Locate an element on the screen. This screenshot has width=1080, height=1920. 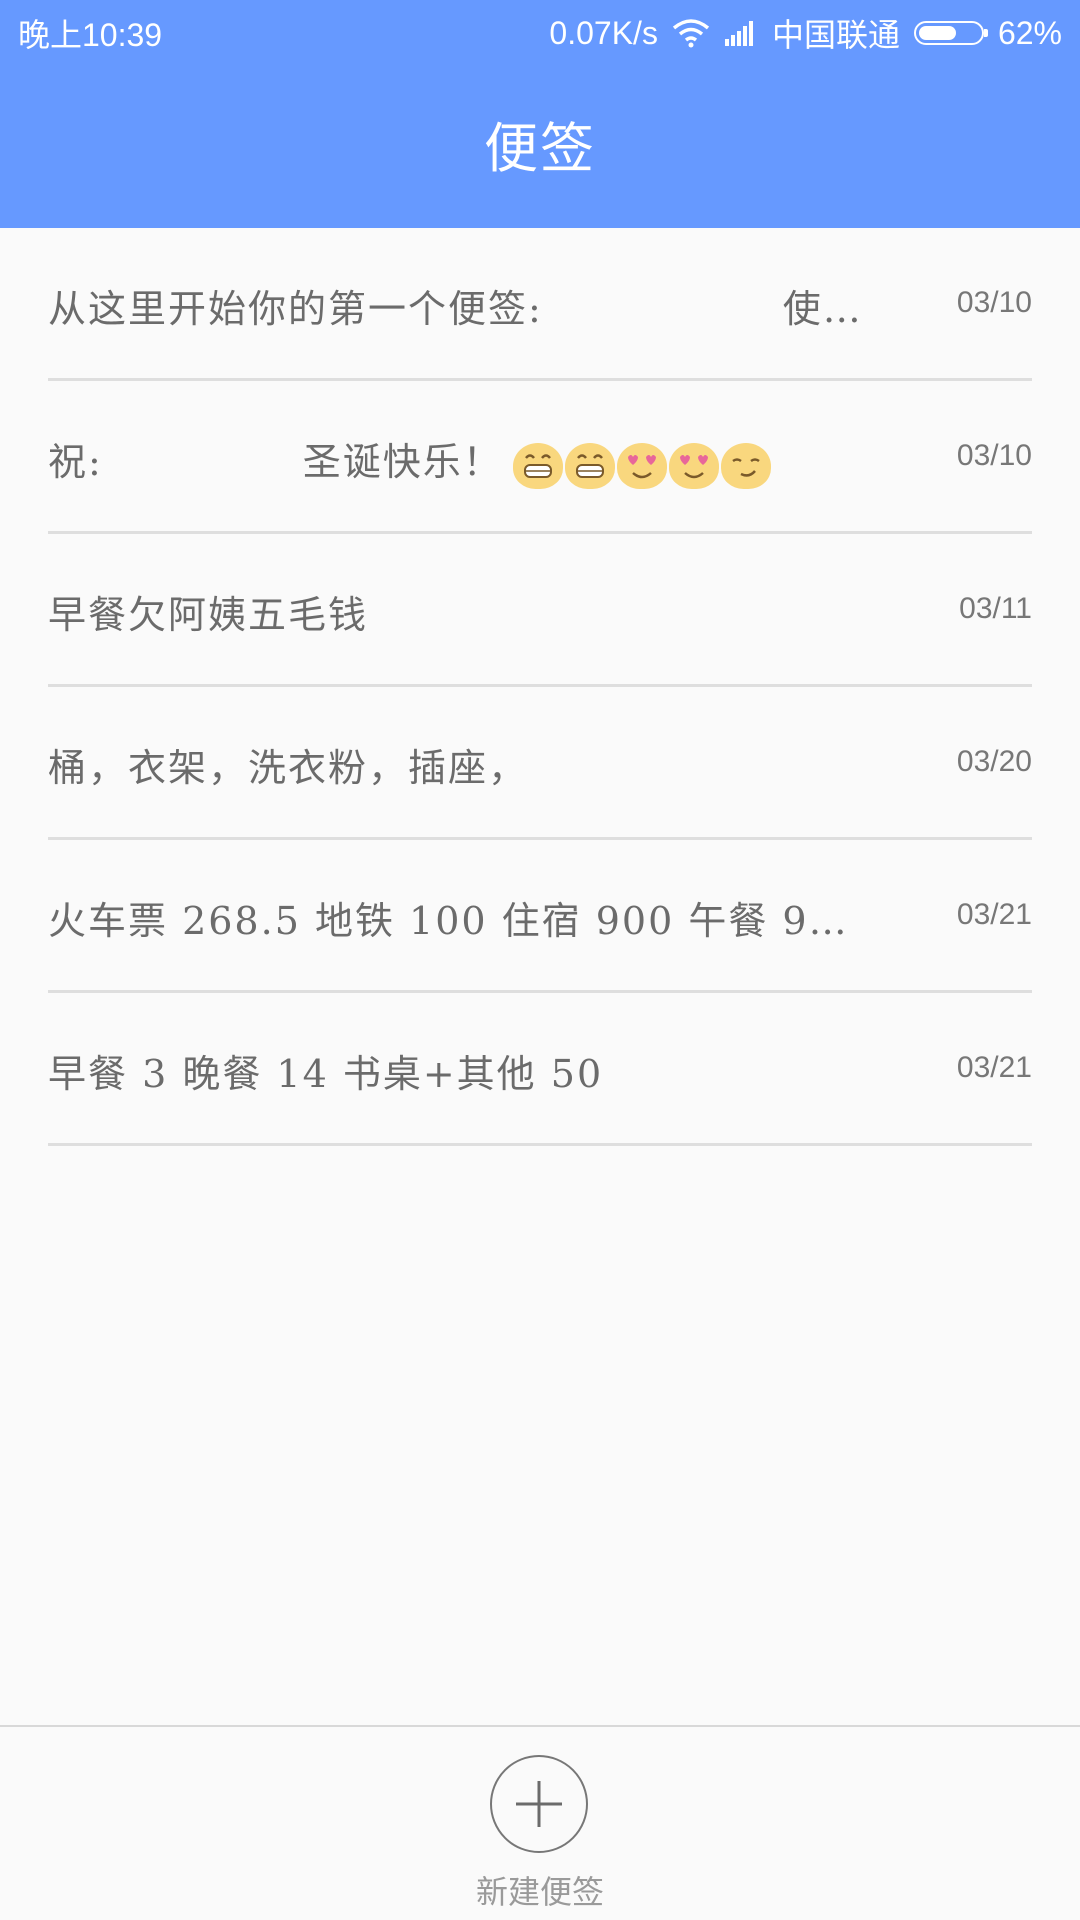
app-header: 晚上10:39 0.07K/s 中国联通 62% 便签 is located at coordinates (540, 114).